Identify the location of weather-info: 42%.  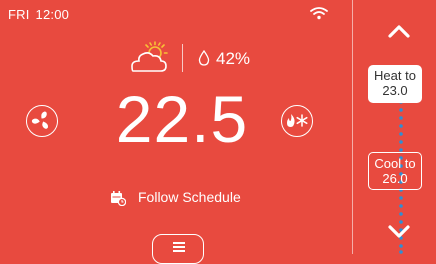
(193, 60).